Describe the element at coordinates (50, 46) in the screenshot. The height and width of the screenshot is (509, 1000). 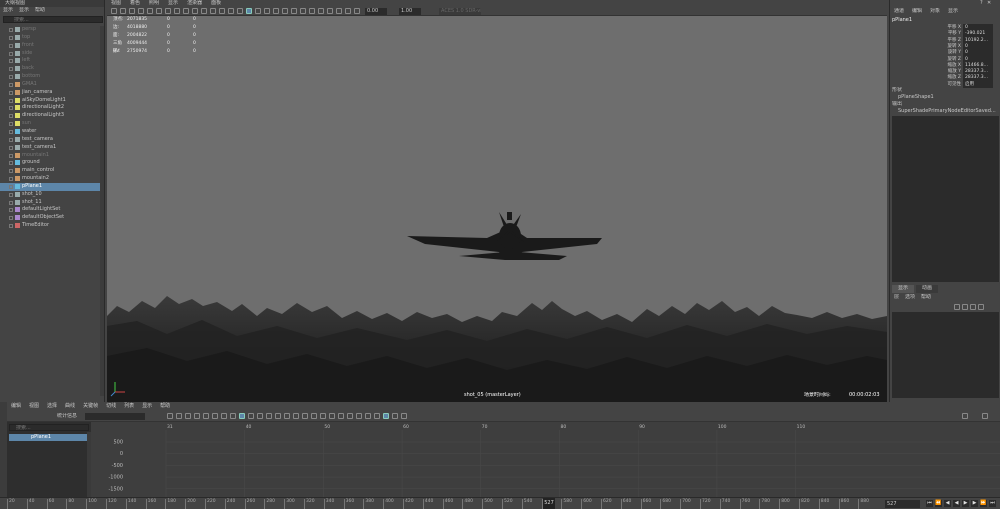
I see `outliner-item: front` at that location.